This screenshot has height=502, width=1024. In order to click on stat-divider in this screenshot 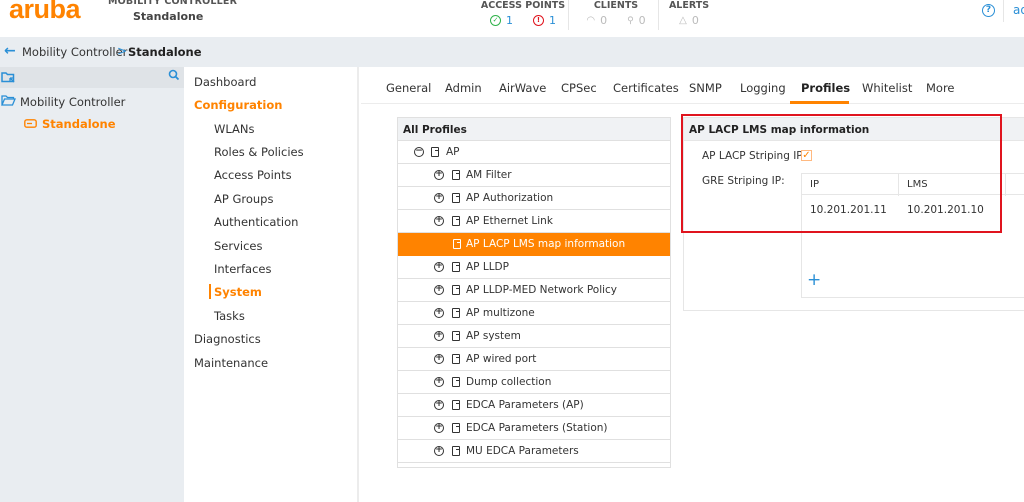, I will do `click(658, 15)`.